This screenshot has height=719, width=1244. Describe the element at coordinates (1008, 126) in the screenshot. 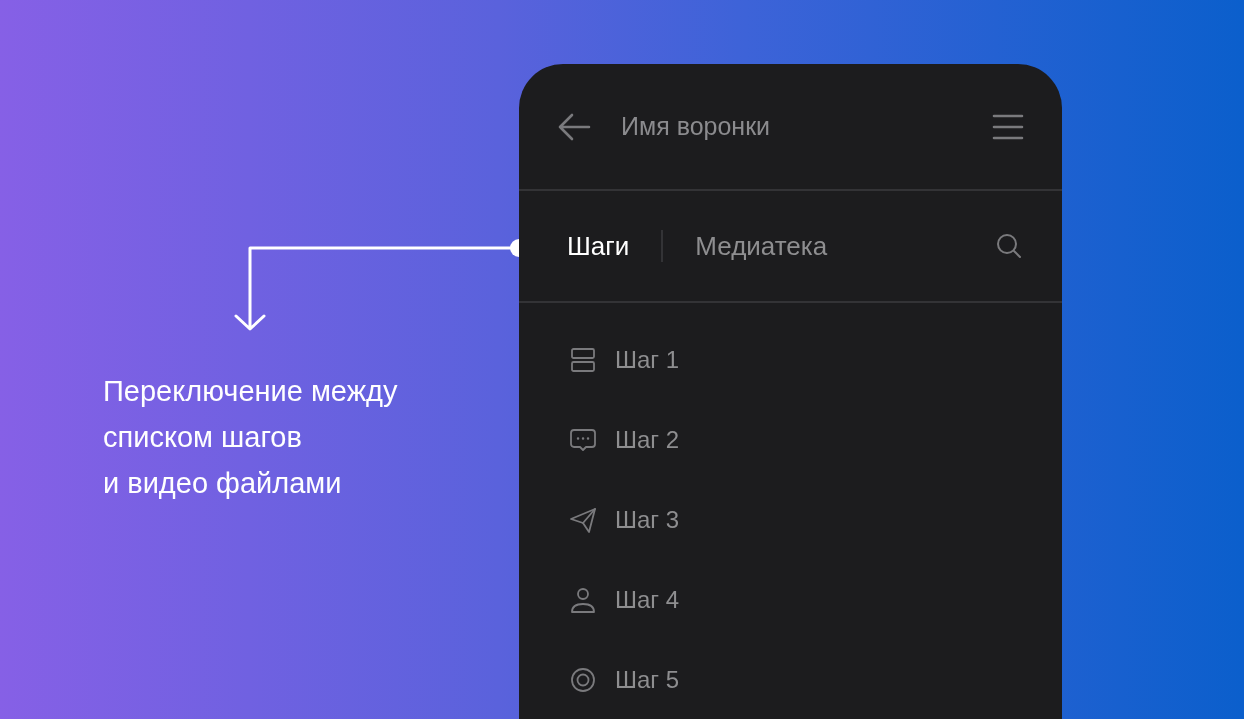

I see `menu-icon` at that location.